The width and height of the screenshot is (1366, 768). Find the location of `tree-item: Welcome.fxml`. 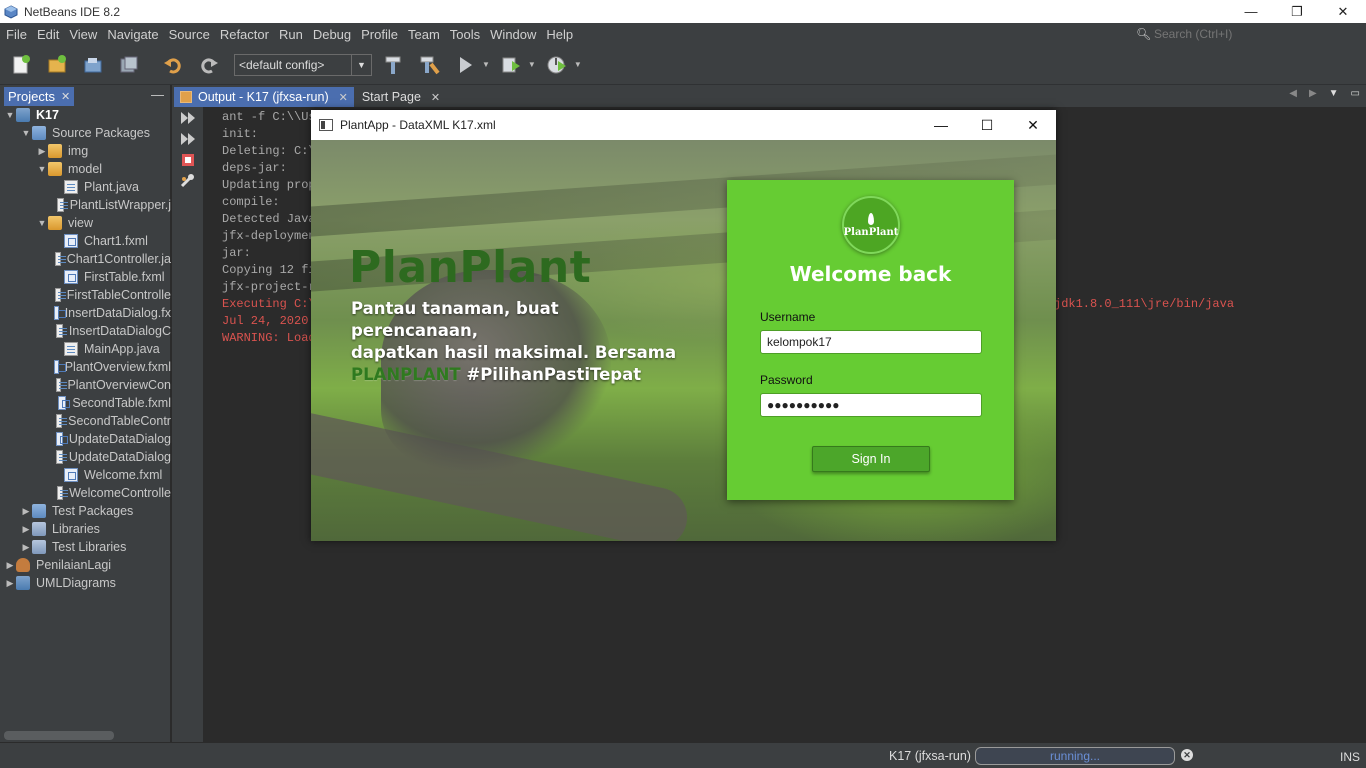

tree-item: Welcome.fxml is located at coordinates (85, 475).